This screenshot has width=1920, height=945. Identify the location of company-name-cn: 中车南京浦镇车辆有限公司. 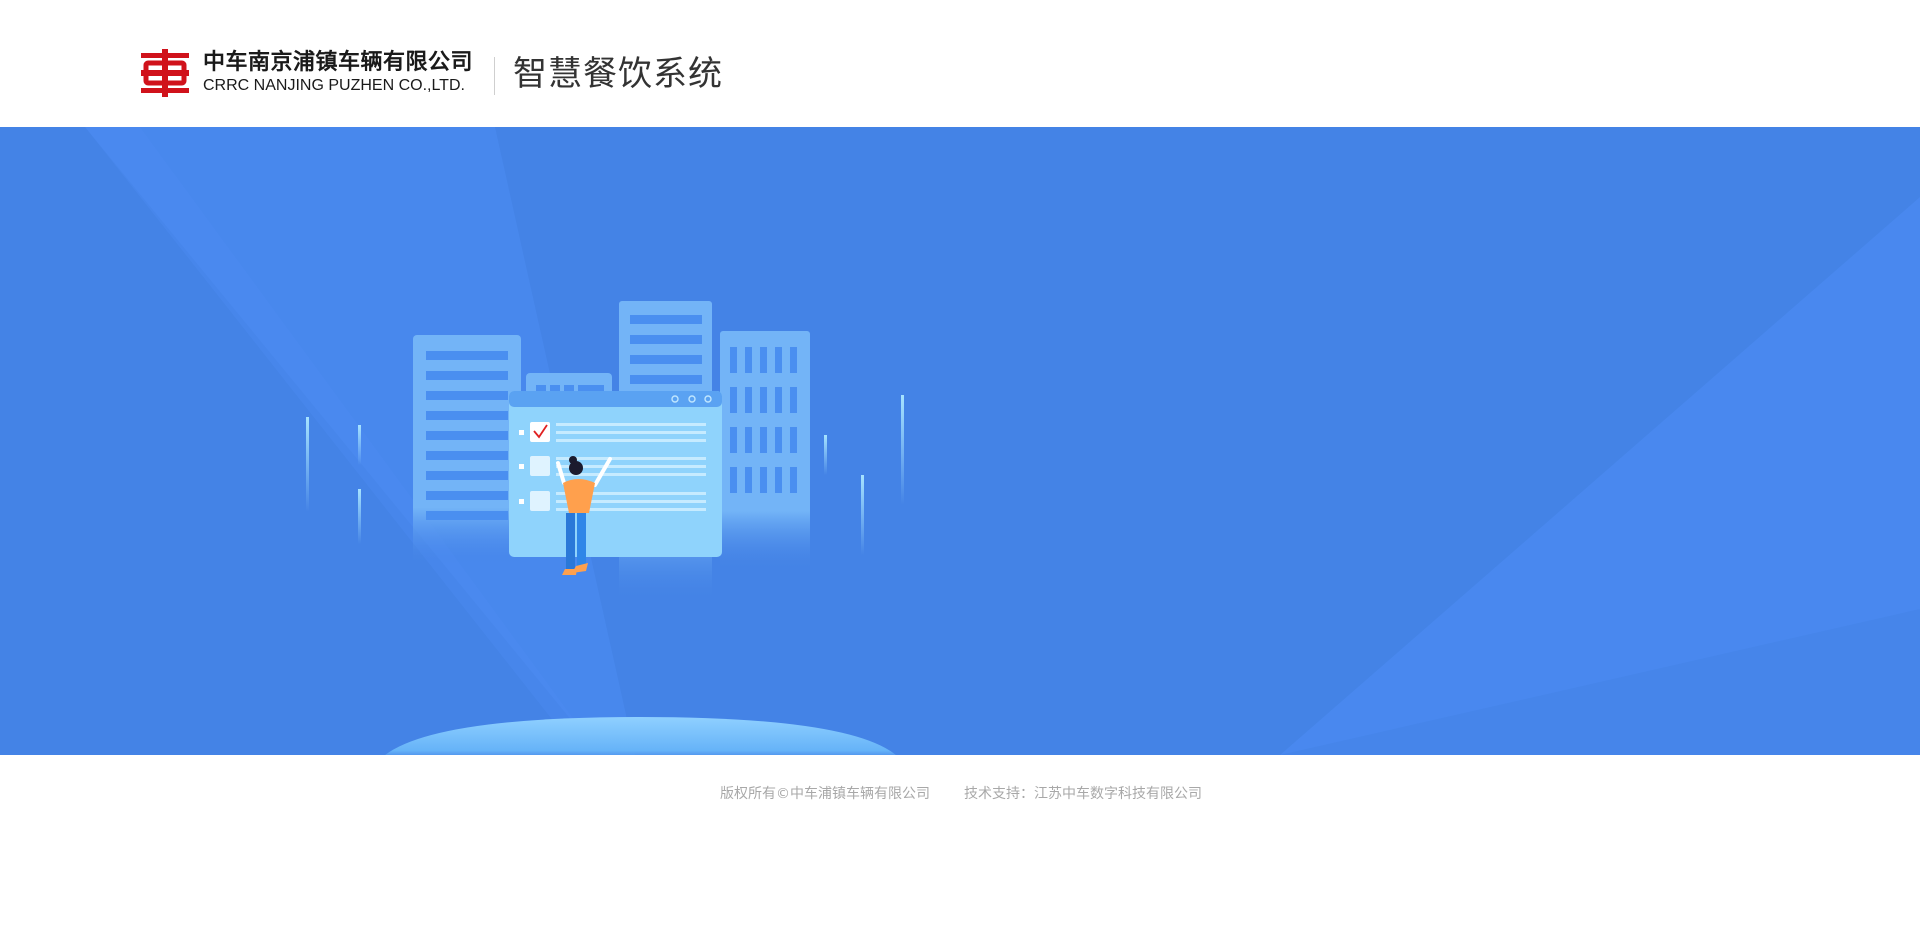
(338, 62).